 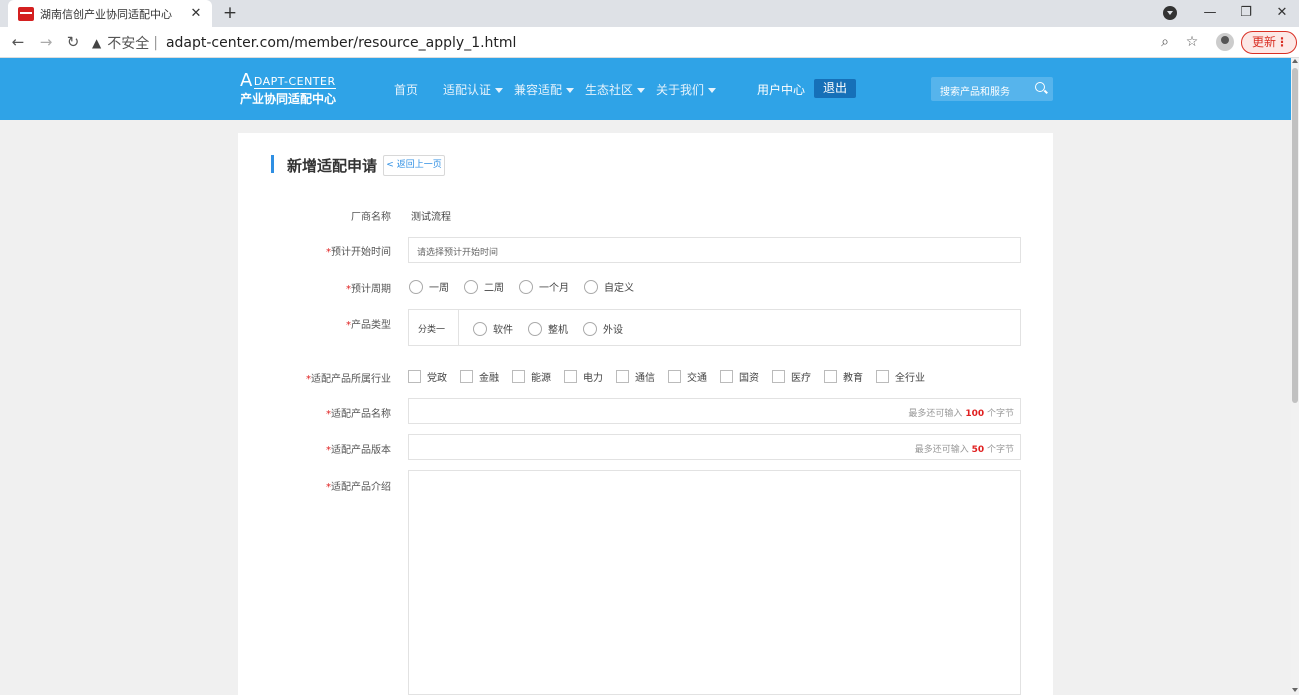 I want to click on product-version-field: 最多还可输入 50 个字节, so click(x=714, y=447).